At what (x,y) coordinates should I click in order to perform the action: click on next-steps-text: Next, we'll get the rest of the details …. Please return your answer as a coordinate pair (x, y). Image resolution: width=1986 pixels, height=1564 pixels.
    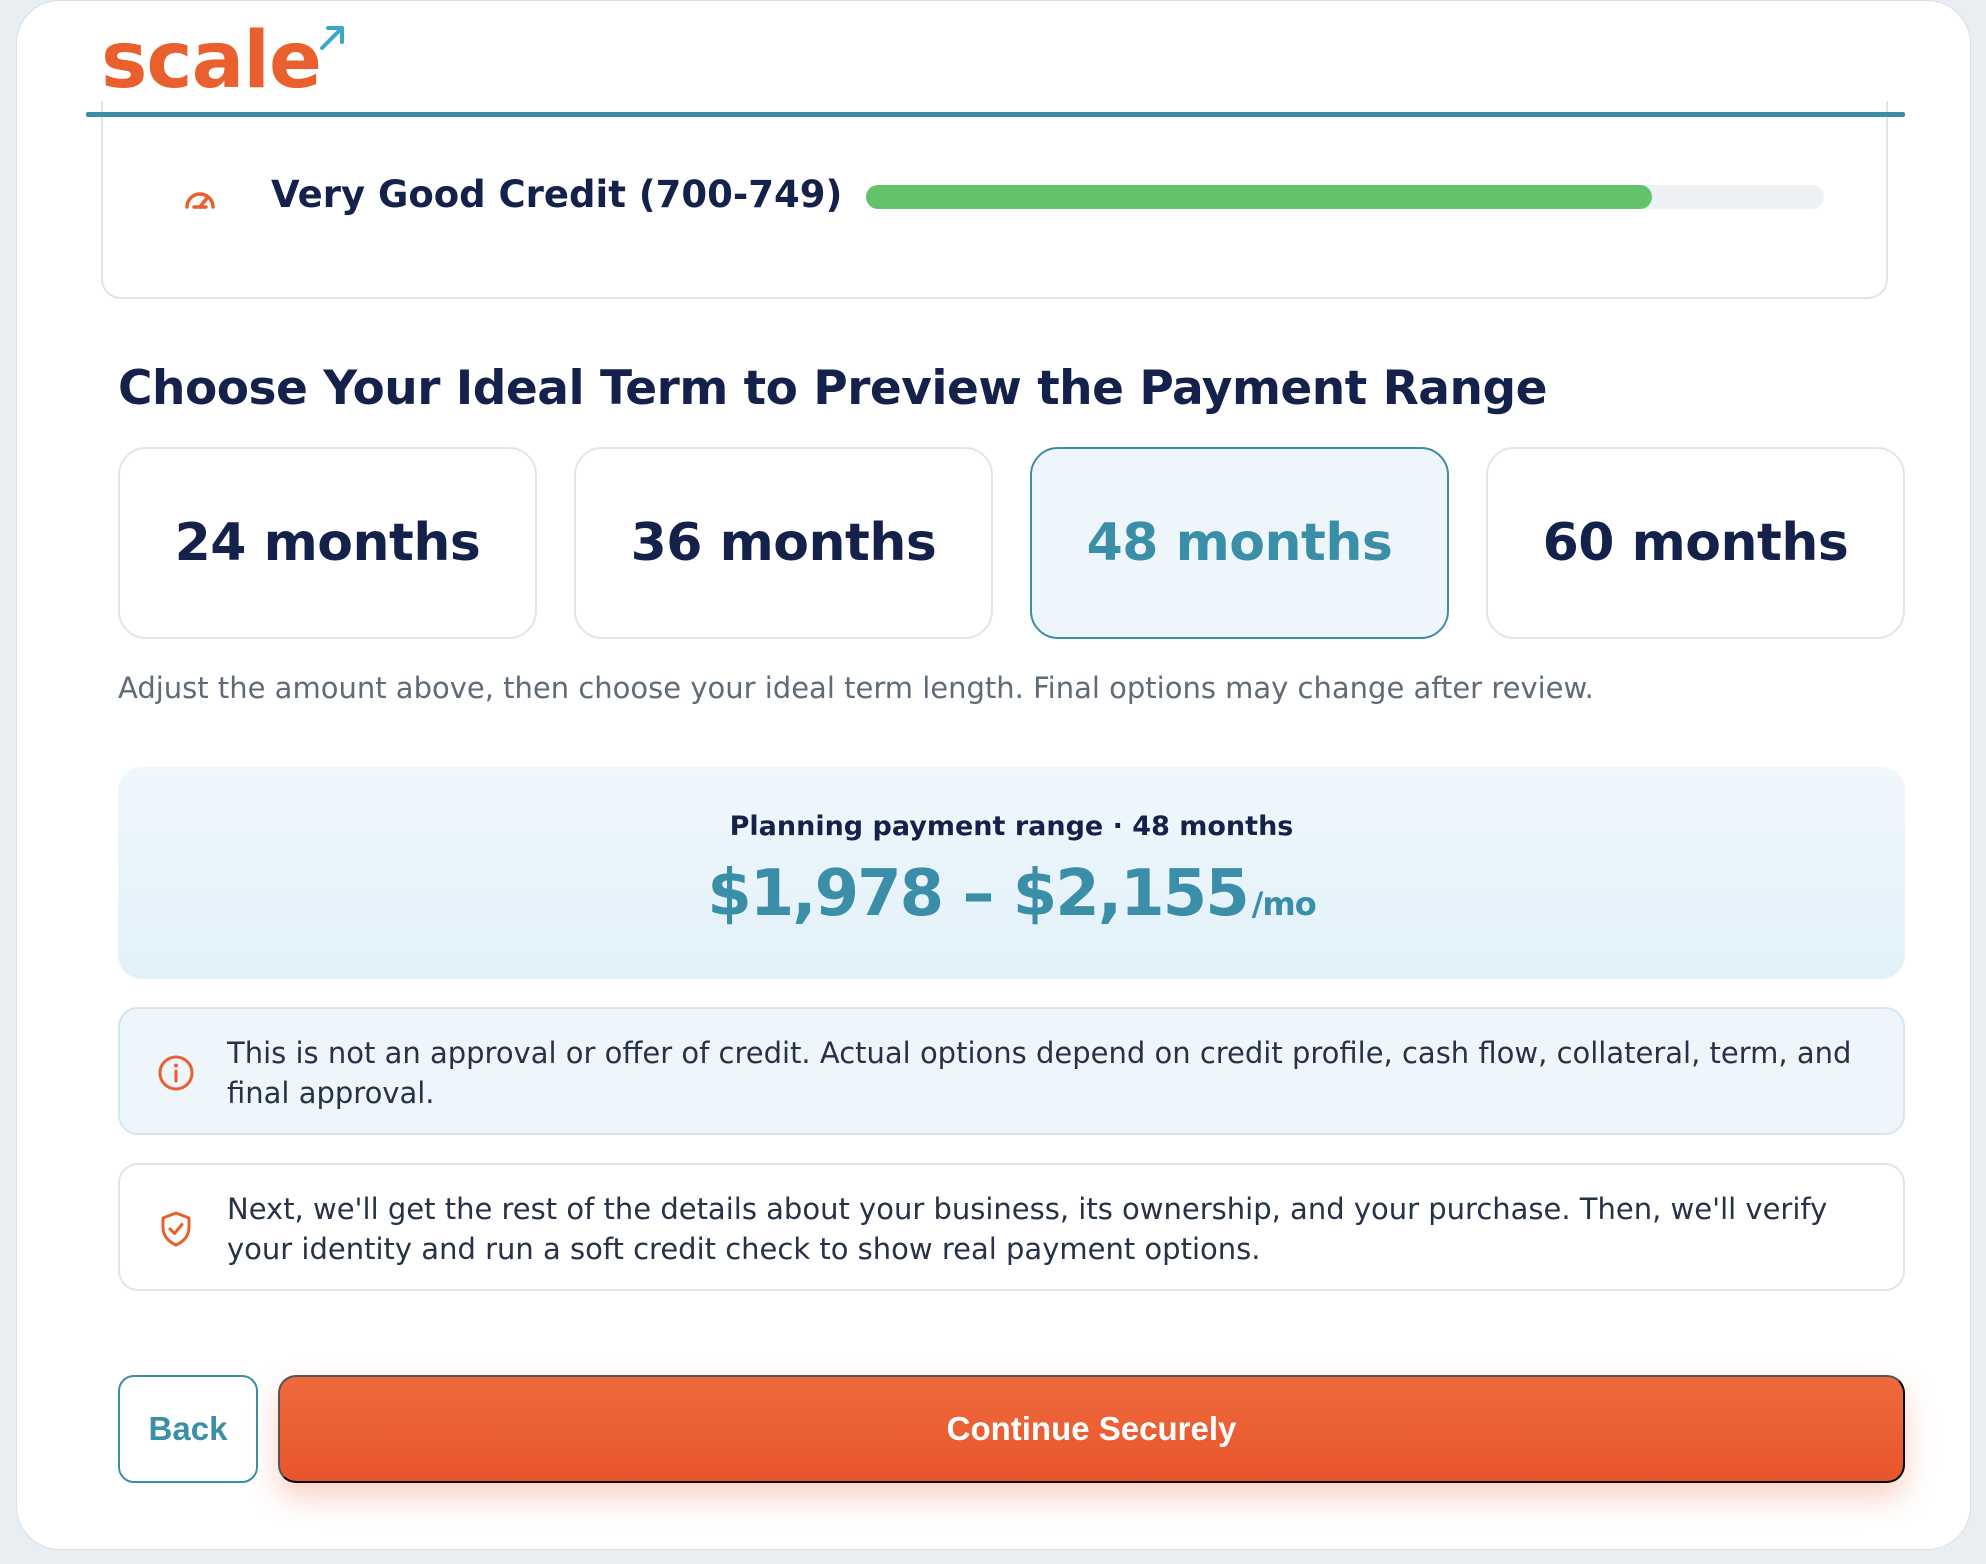
    Looking at the image, I should click on (1027, 1229).